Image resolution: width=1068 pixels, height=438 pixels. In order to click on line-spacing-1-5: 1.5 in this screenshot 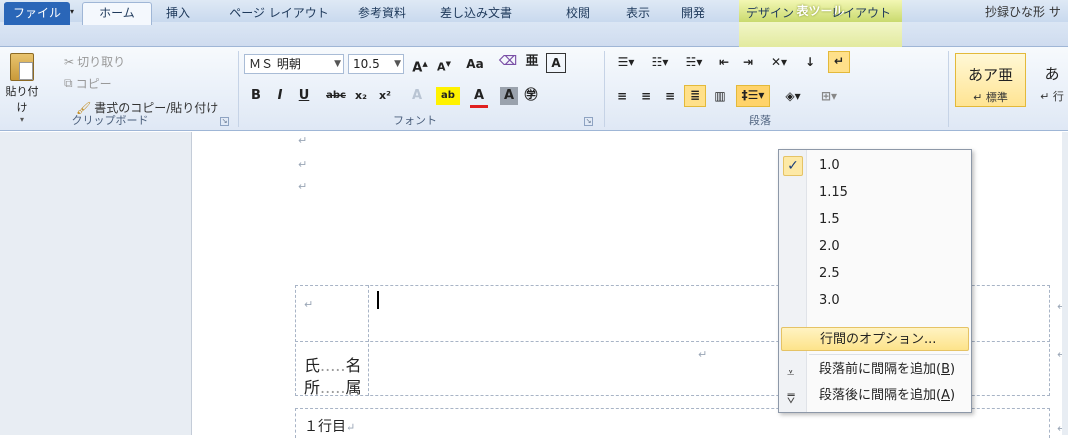, I will do `click(875, 220)`.